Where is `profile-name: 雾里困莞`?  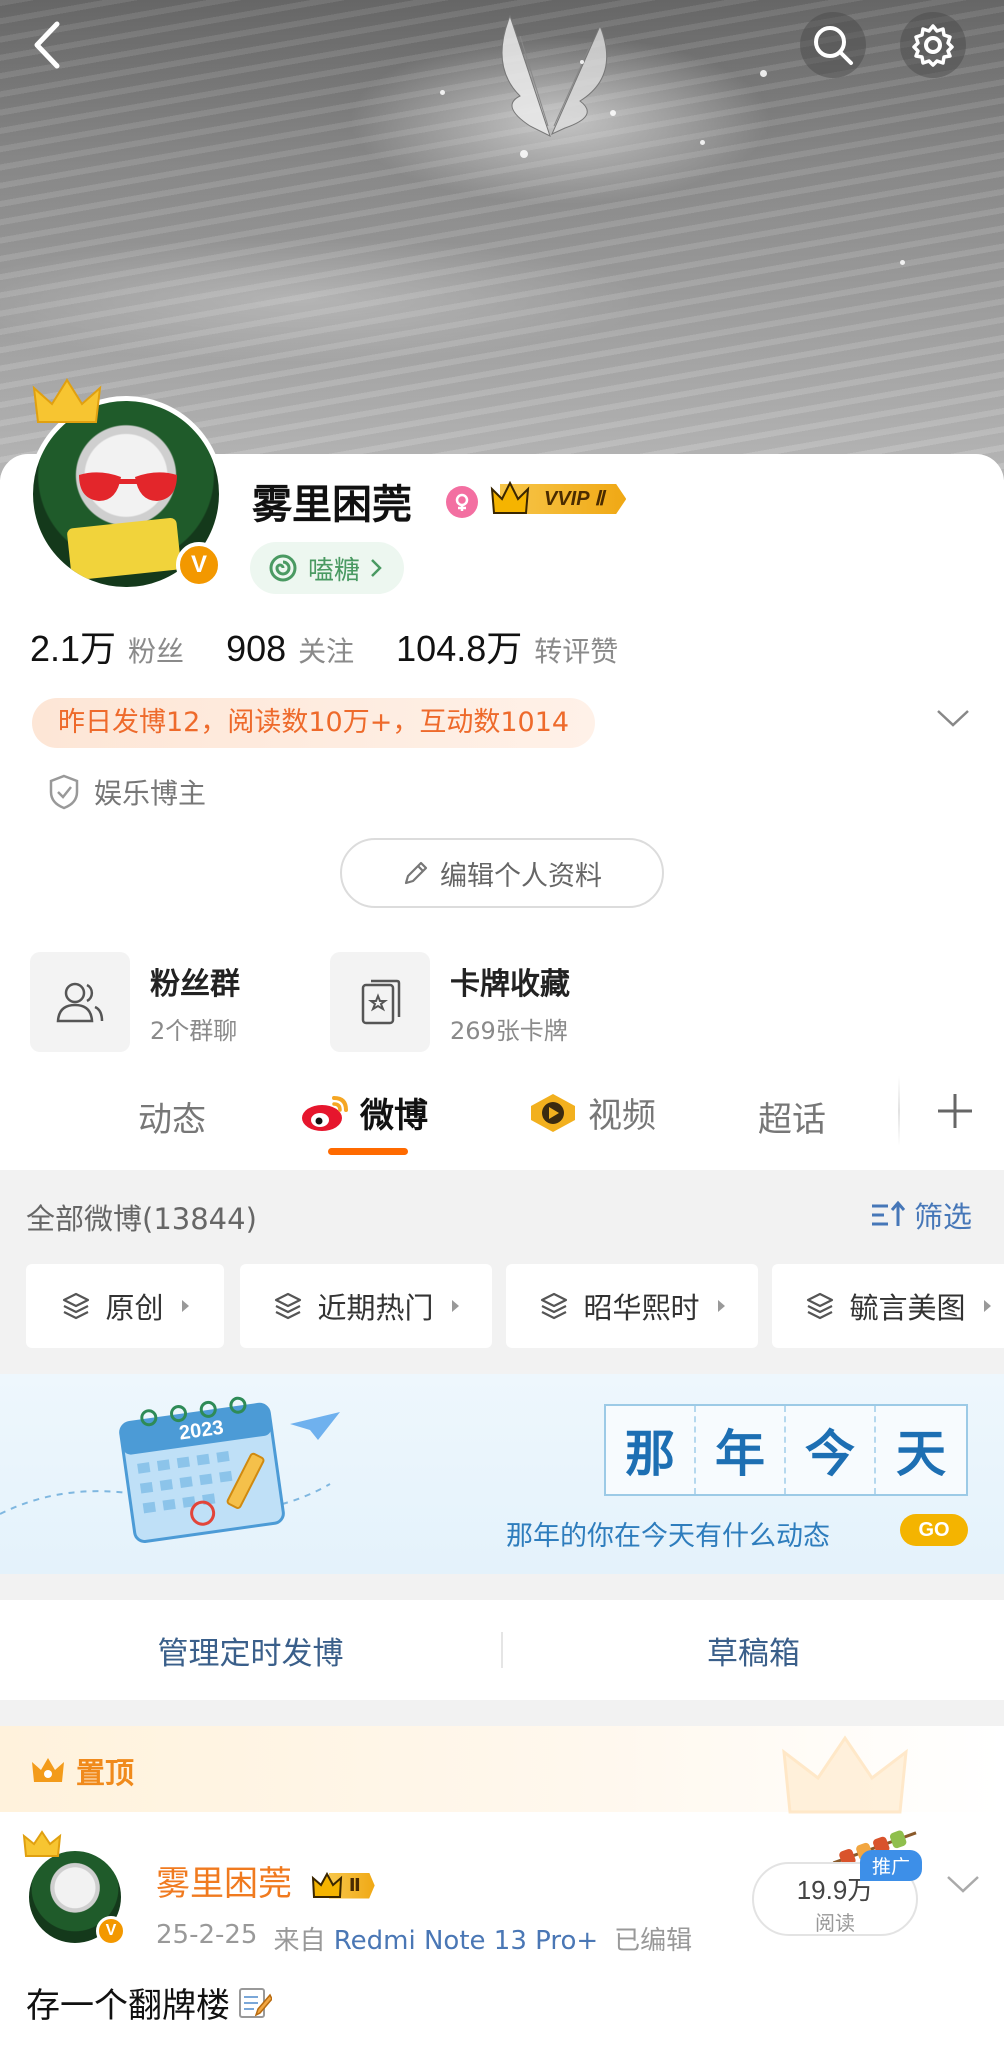 profile-name: 雾里困莞 is located at coordinates (332, 505).